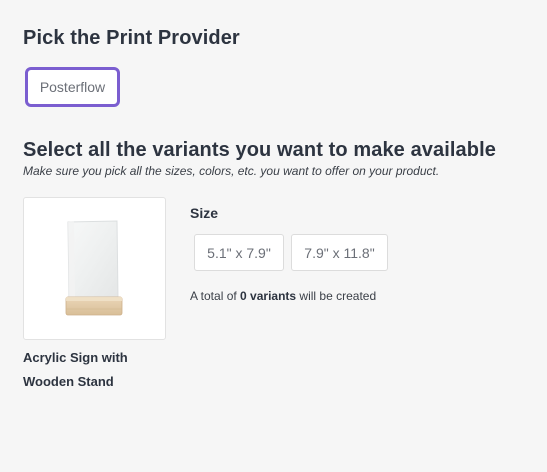  What do you see at coordinates (215, 296) in the screenshot?
I see `summary-prefix: A total of` at bounding box center [215, 296].